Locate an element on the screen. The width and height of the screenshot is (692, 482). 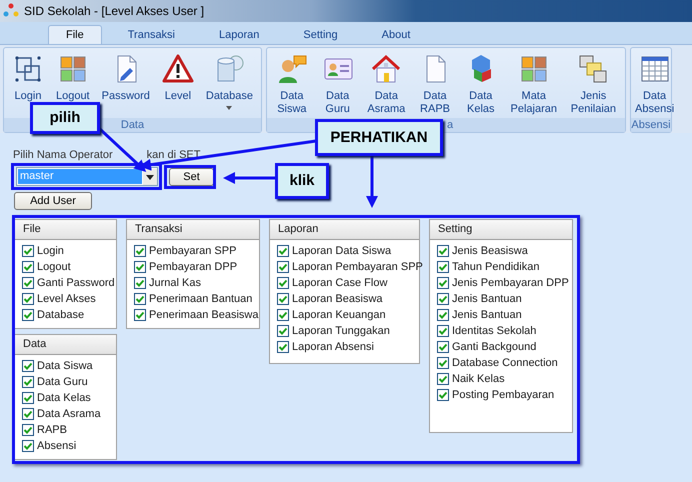
checkbox-label: Jenis Beasiswa is located at coordinates (490, 251).